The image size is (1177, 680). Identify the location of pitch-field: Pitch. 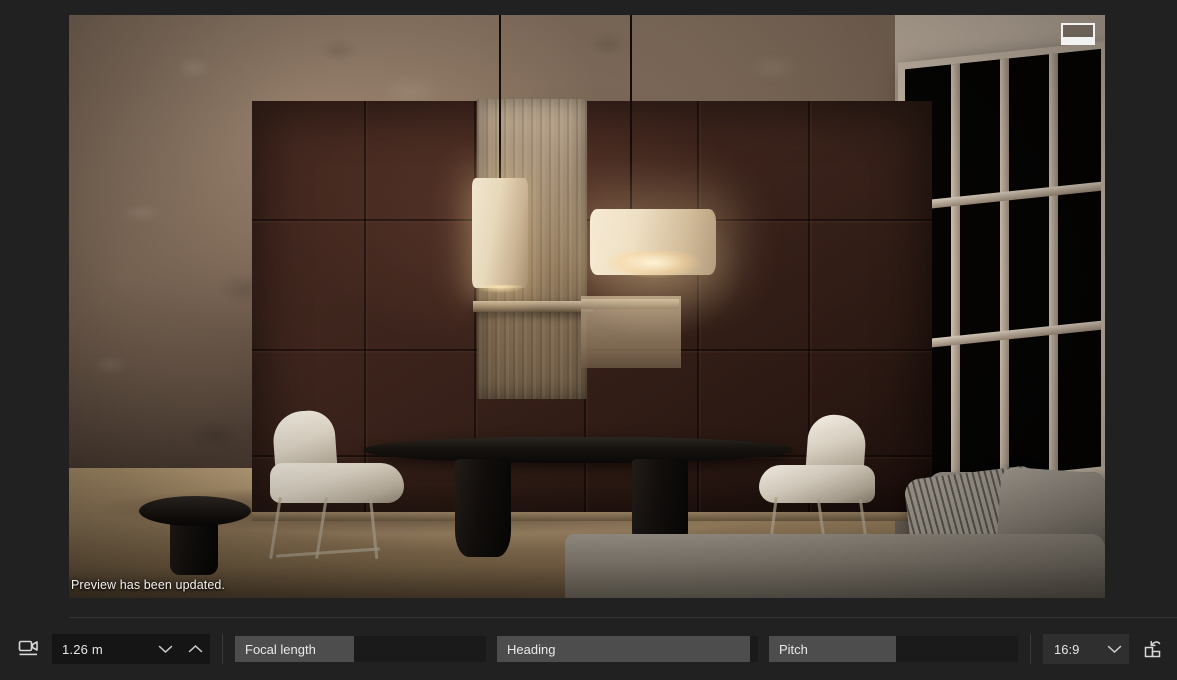
(893, 649).